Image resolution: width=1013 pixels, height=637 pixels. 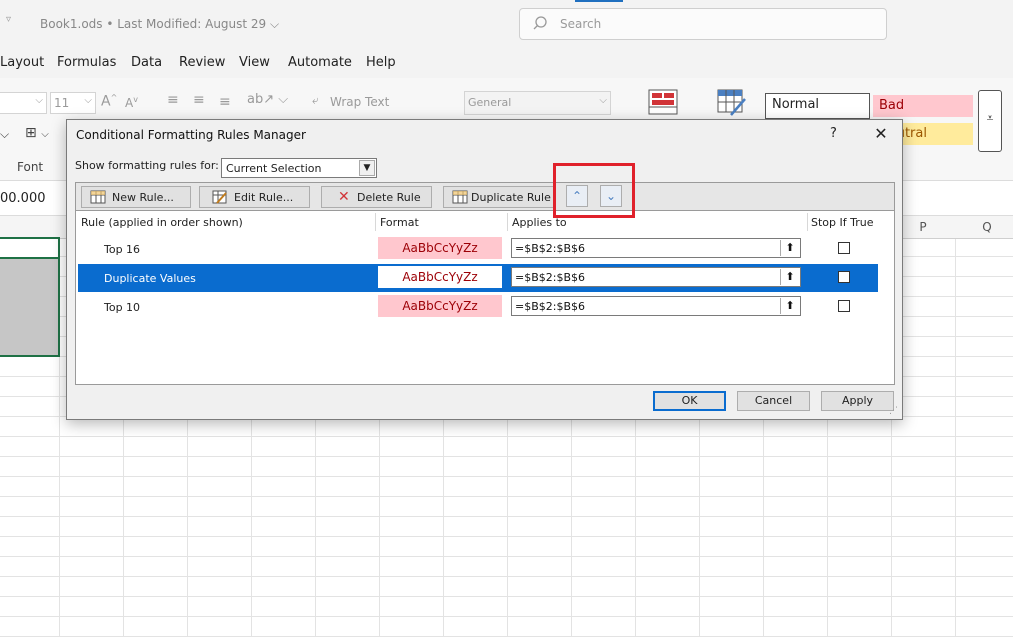 What do you see at coordinates (367, 168) in the screenshot?
I see `chevron-down-icon: ▼` at bounding box center [367, 168].